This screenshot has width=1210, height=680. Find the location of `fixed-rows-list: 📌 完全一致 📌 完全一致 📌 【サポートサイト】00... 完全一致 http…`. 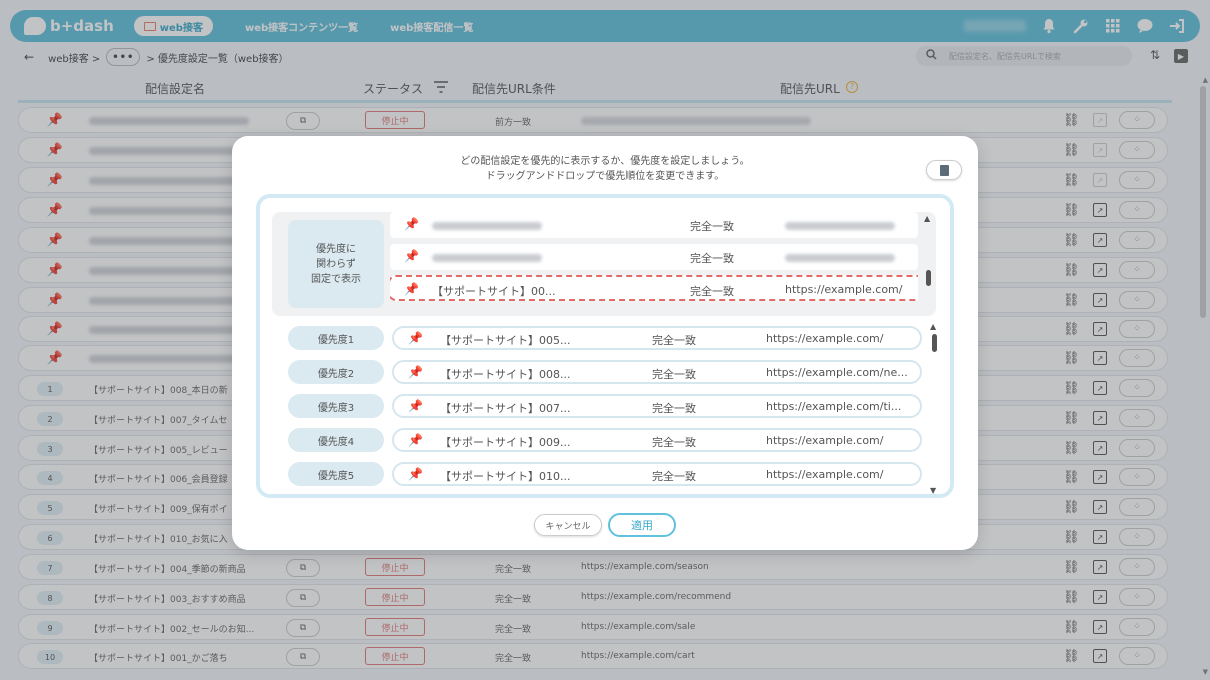

fixed-rows-list: 📌 完全一致 📌 完全一致 📌 【サポートサイト】00... 完全一致 http… is located at coordinates (654, 264).